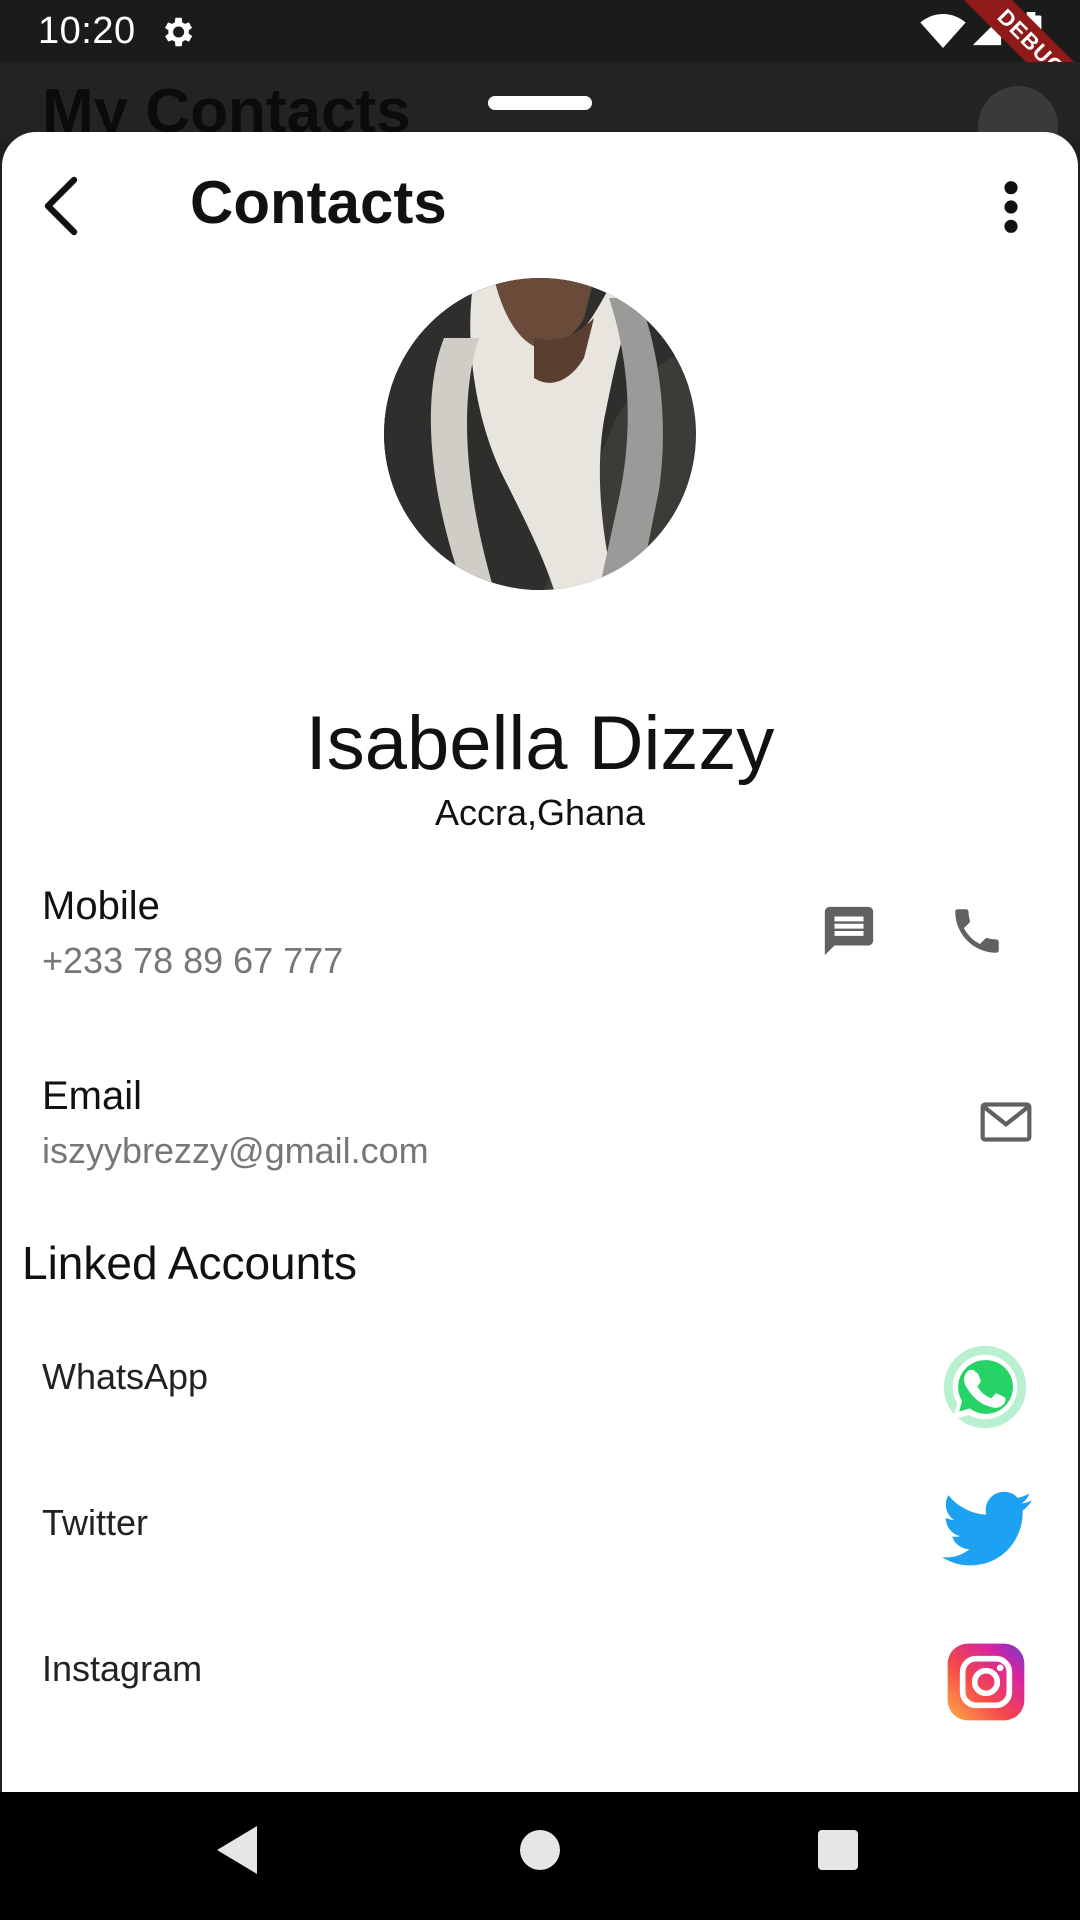  I want to click on instagram-label: Instagram, so click(122, 1669).